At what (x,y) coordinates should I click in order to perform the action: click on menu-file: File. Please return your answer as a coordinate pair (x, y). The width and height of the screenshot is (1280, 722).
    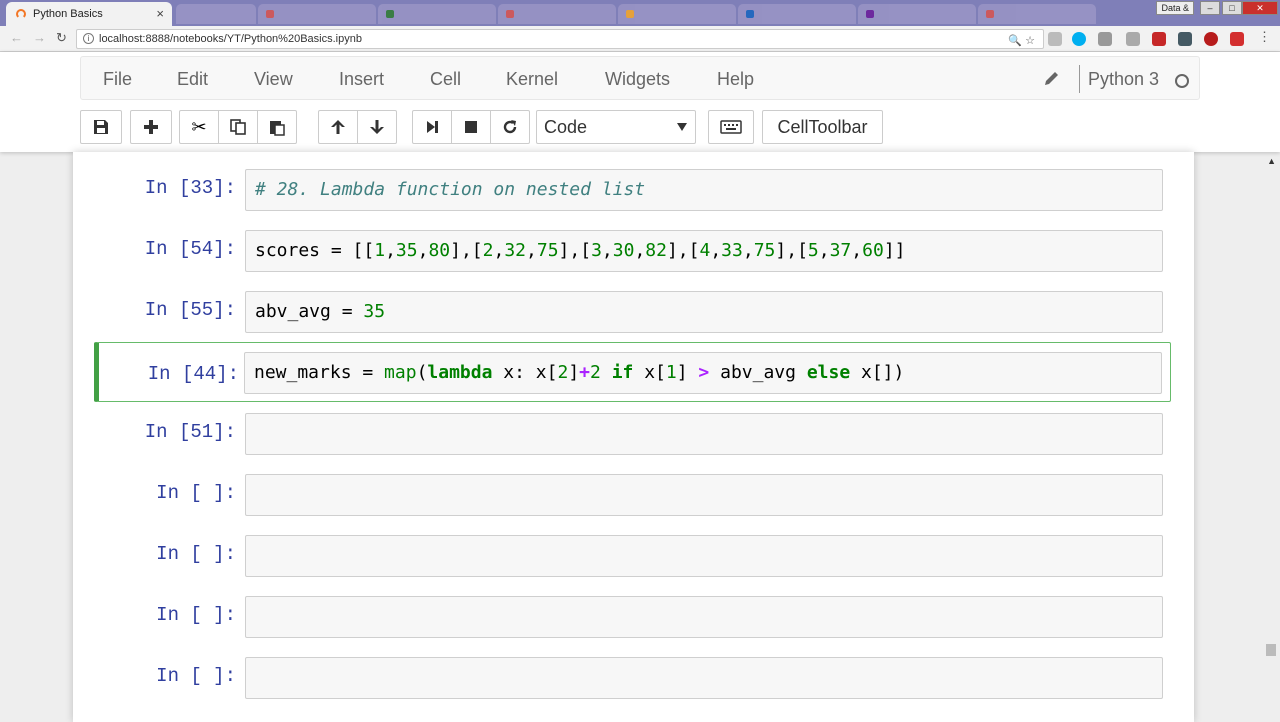
    Looking at the image, I should click on (117, 79).